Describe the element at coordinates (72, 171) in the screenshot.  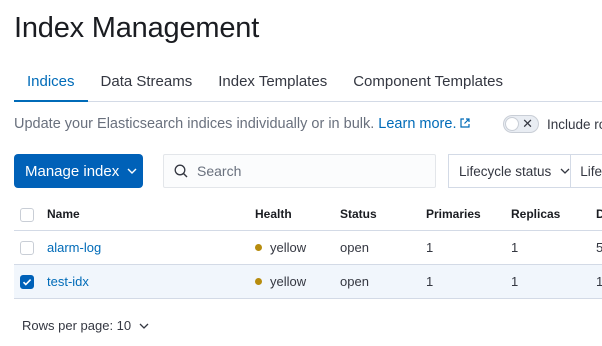
I see `manage-index-label: Manage index` at that location.